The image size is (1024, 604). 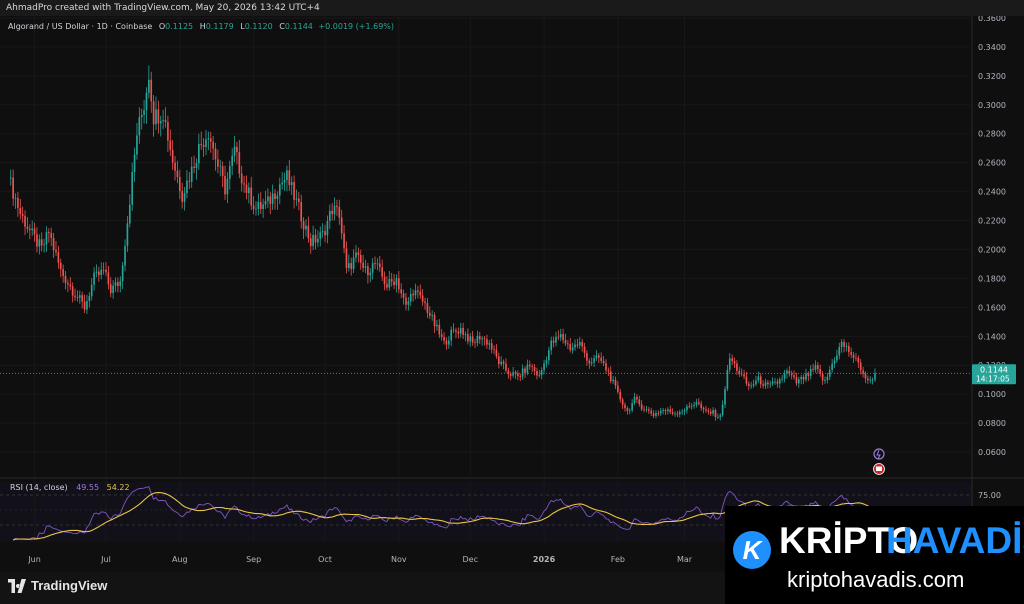 I want to click on kripto-havadis-banner: K KRİPTO HAVADİS kriptohavadis.com, so click(x=874, y=555).